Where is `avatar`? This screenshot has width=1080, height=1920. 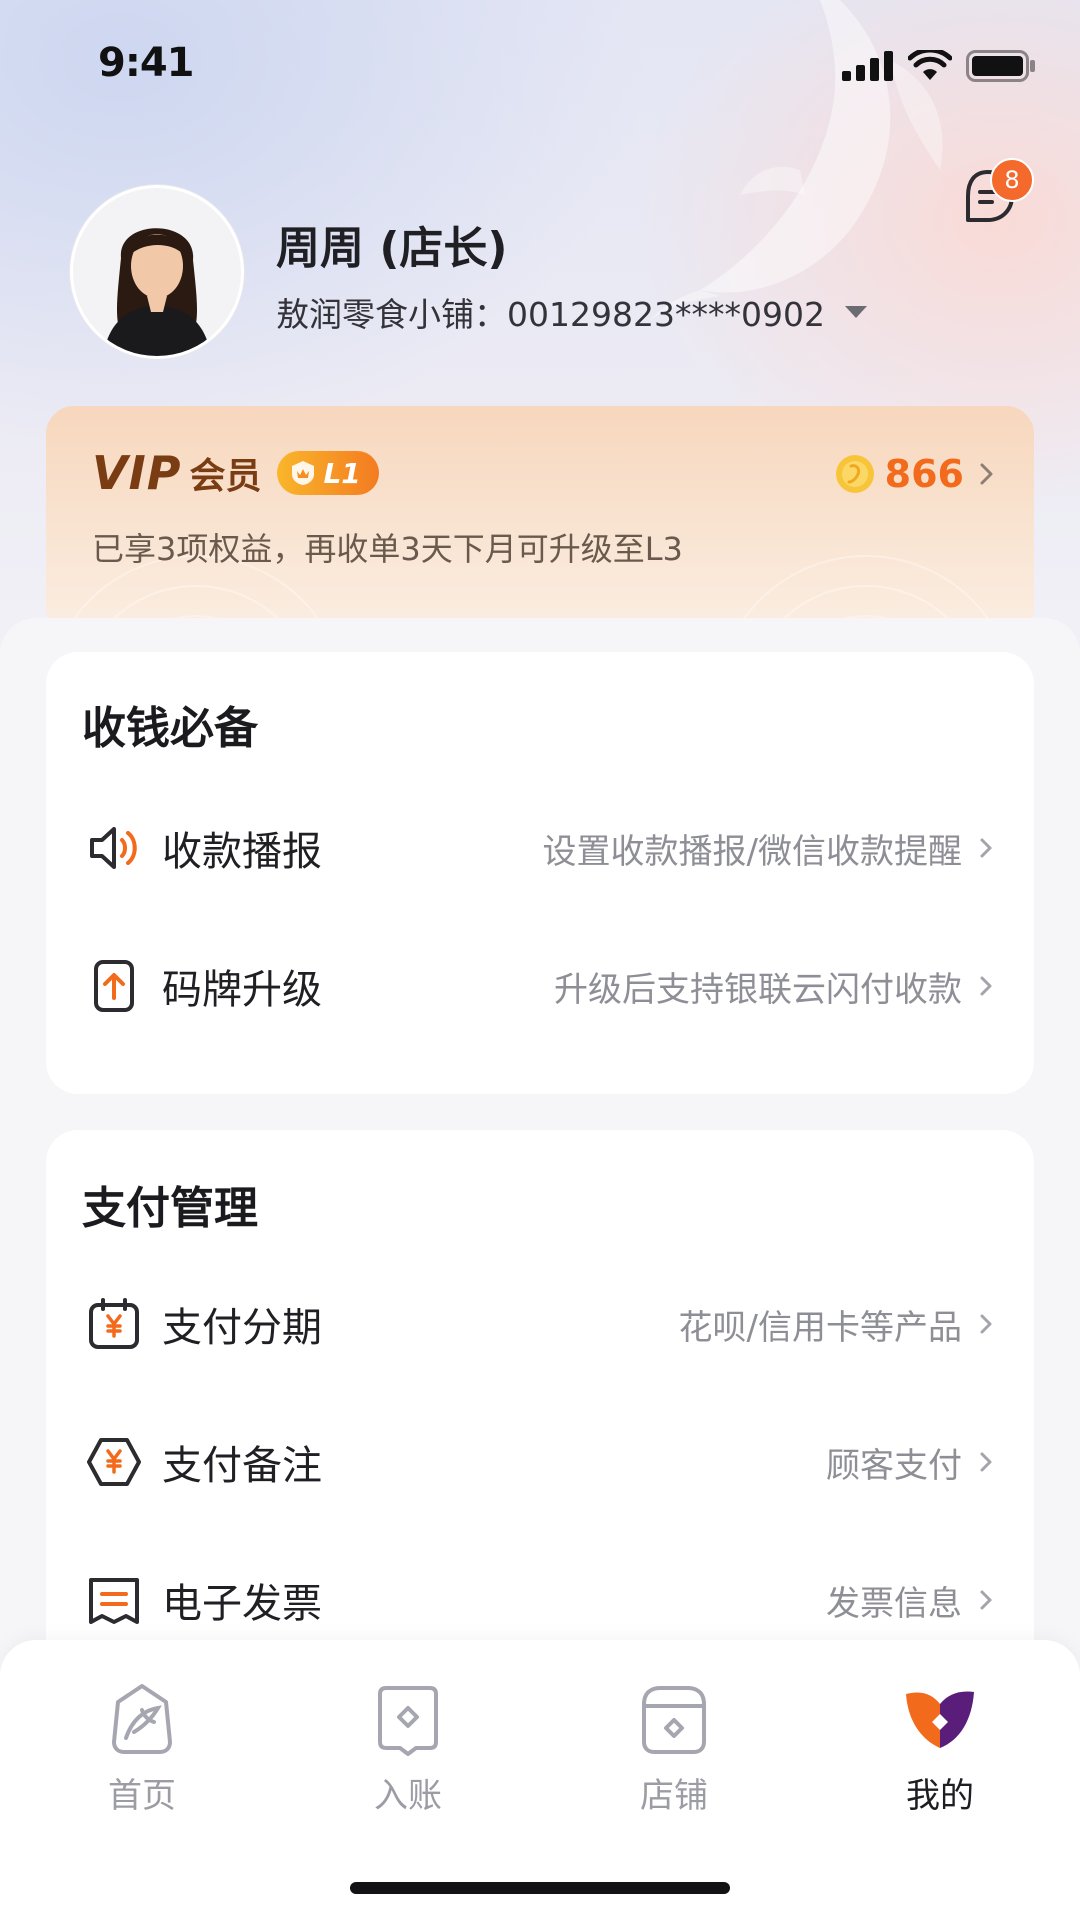
avatar is located at coordinates (157, 272).